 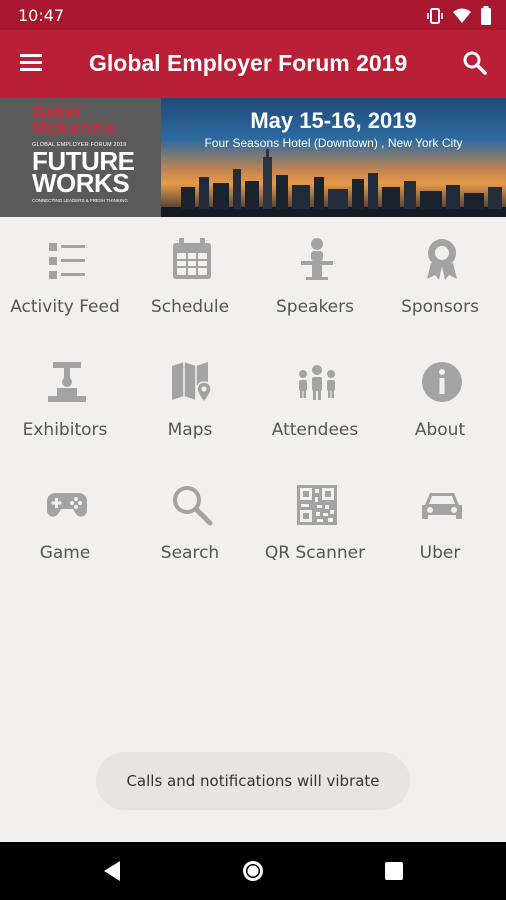 What do you see at coordinates (462, 15) in the screenshot?
I see `wifi-icon` at bounding box center [462, 15].